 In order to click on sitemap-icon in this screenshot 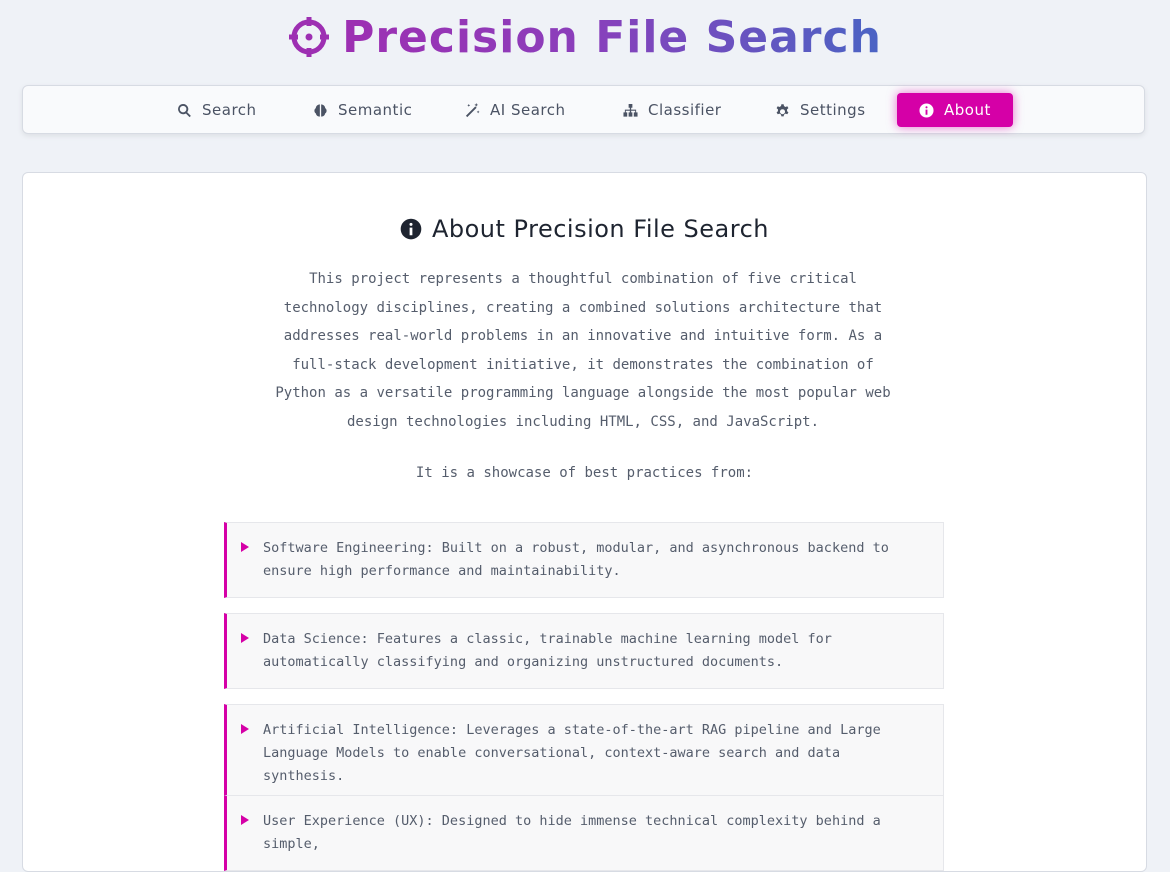, I will do `click(630, 110)`.